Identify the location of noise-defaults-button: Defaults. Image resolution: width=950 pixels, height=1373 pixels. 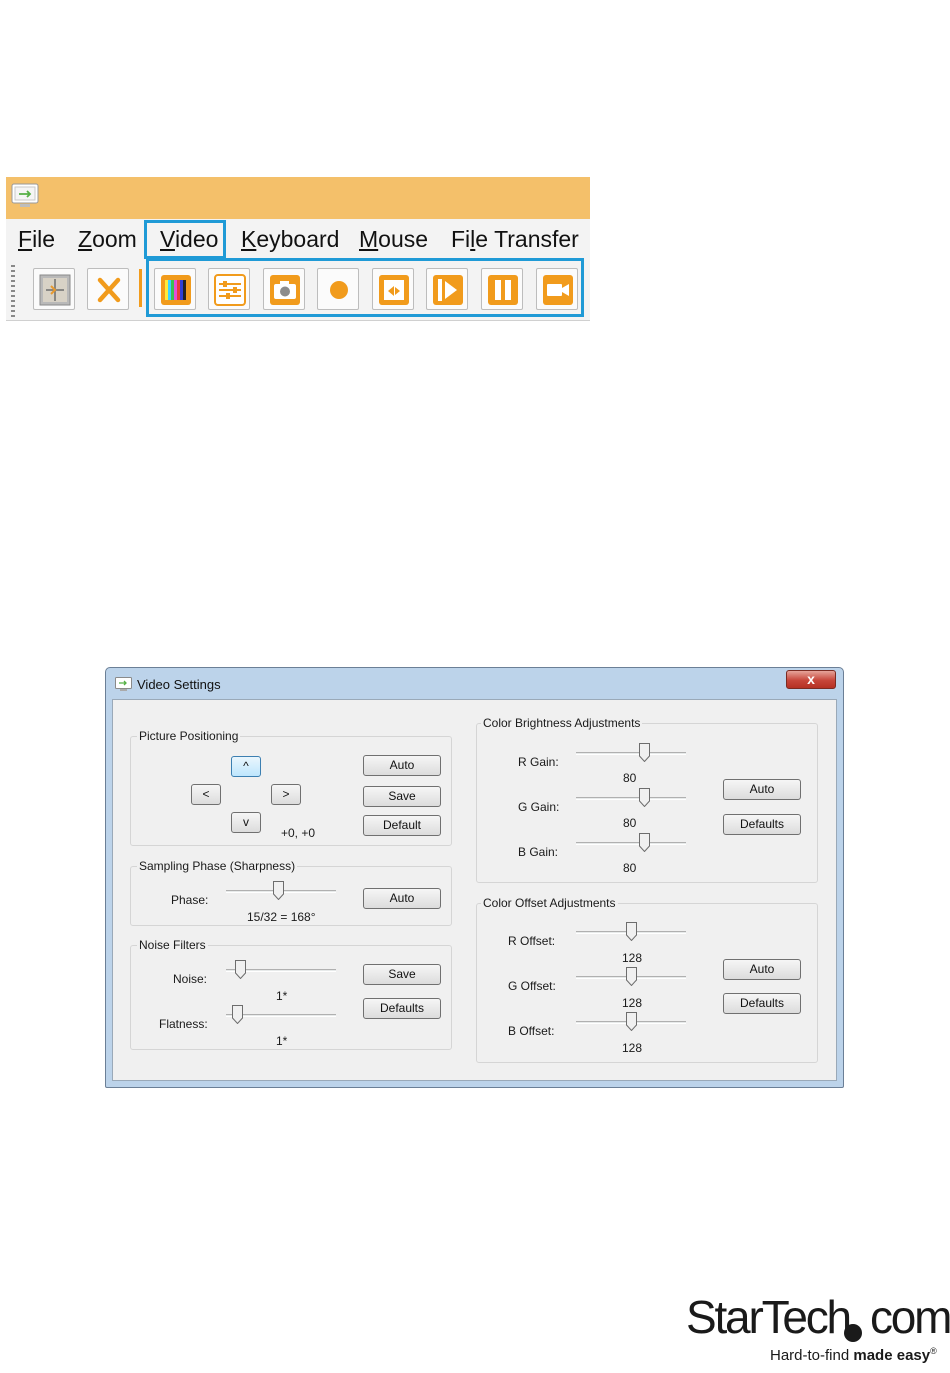
(402, 1008).